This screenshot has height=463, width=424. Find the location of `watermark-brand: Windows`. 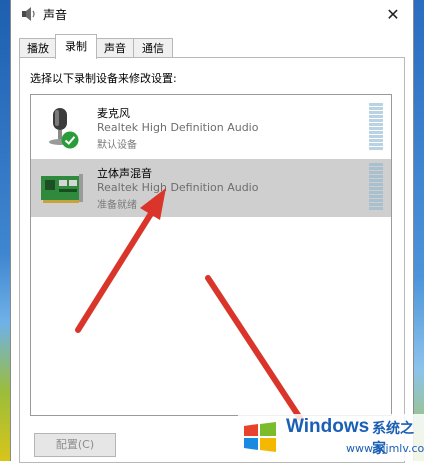

watermark-brand: Windows is located at coordinates (328, 426).